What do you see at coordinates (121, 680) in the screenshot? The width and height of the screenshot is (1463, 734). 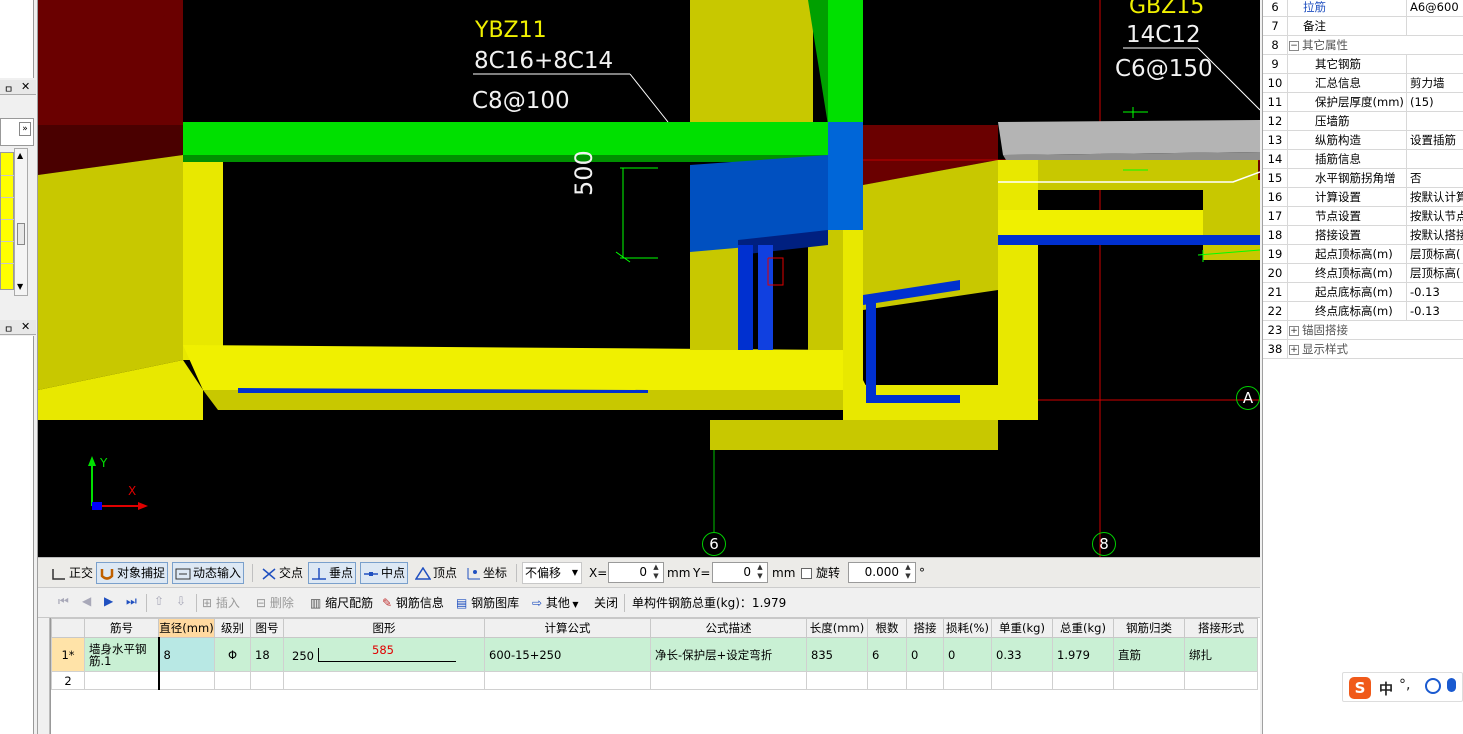 I see `cell-bar-name` at bounding box center [121, 680].